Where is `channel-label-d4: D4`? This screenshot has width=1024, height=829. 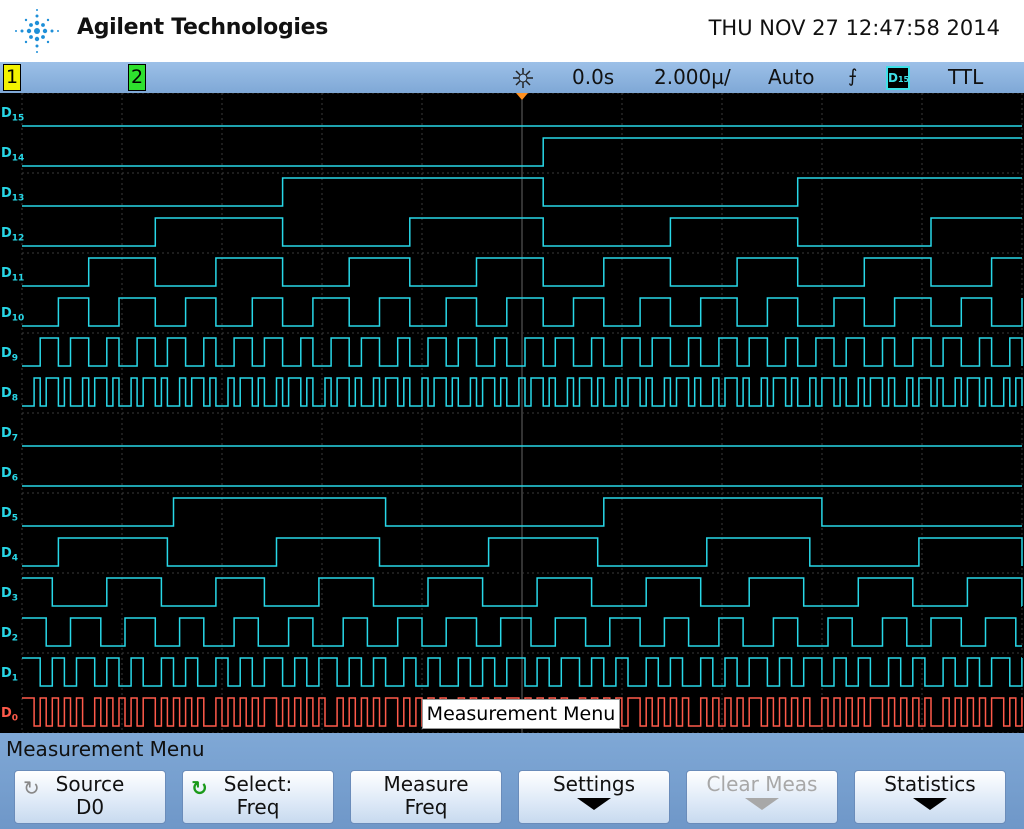
channel-label-d4: D4 is located at coordinates (10, 555).